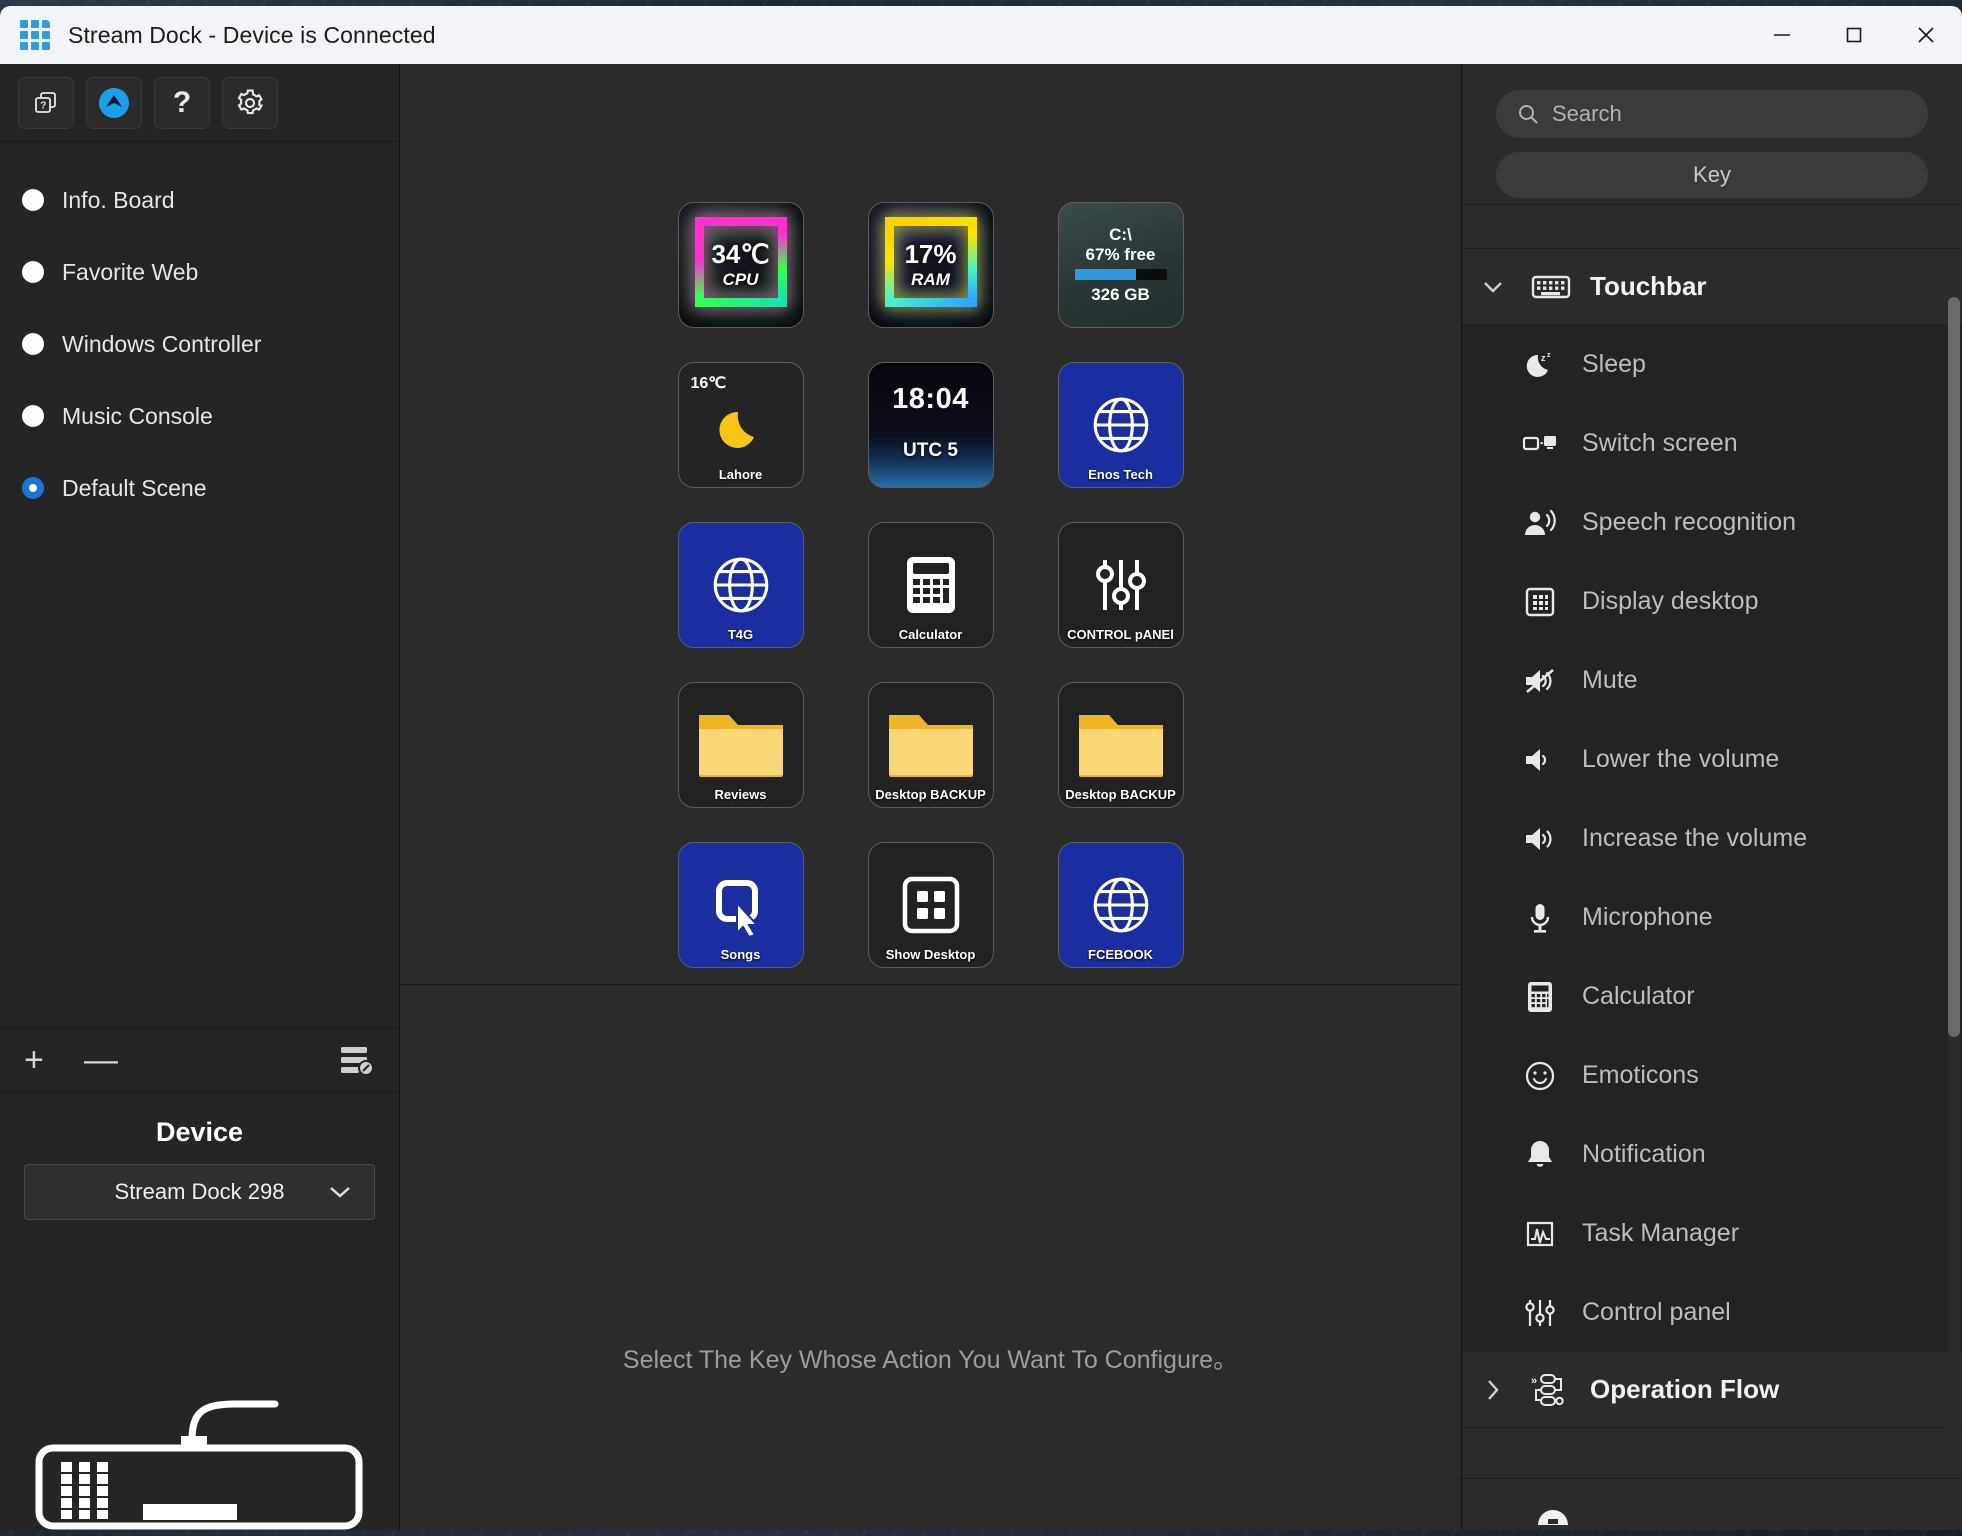  I want to click on maximize-button, so click(1854, 35).